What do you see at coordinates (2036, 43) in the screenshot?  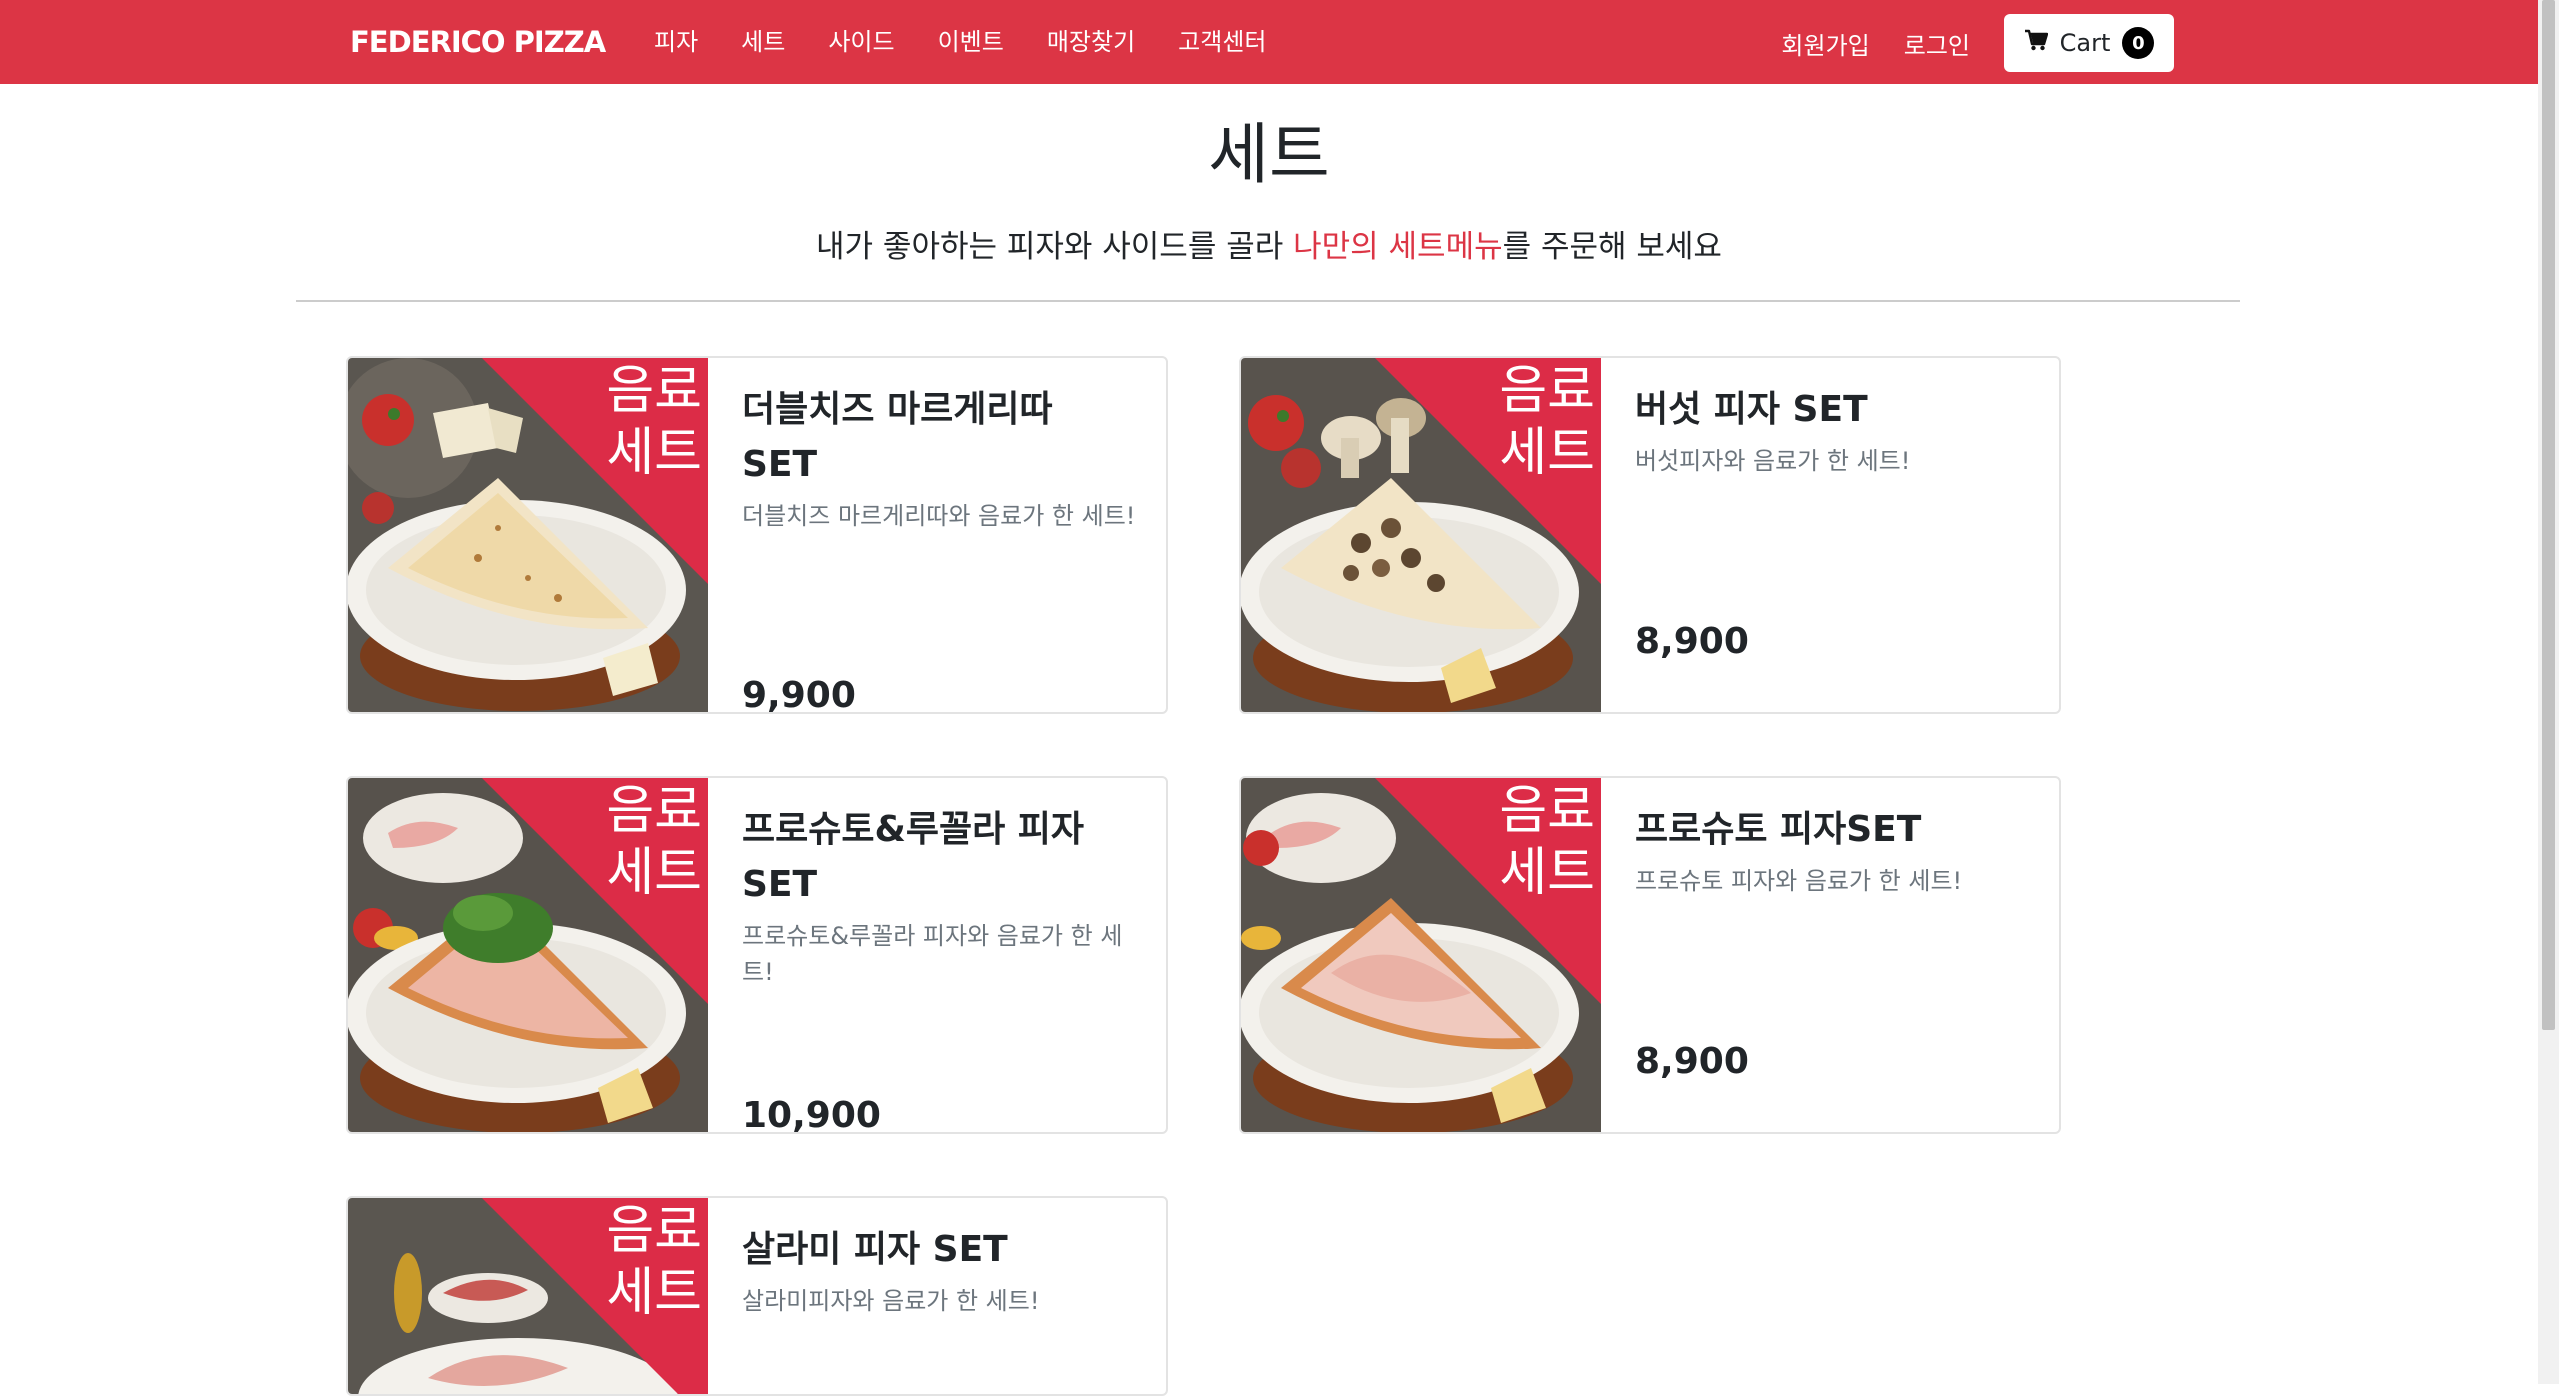 I see `cart-icon` at bounding box center [2036, 43].